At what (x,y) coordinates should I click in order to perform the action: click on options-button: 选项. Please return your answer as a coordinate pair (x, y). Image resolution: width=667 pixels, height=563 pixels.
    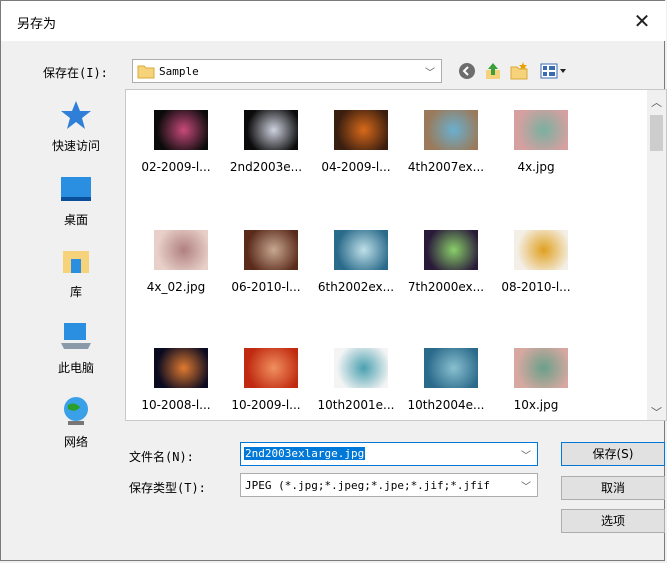
    Looking at the image, I should click on (613, 521).